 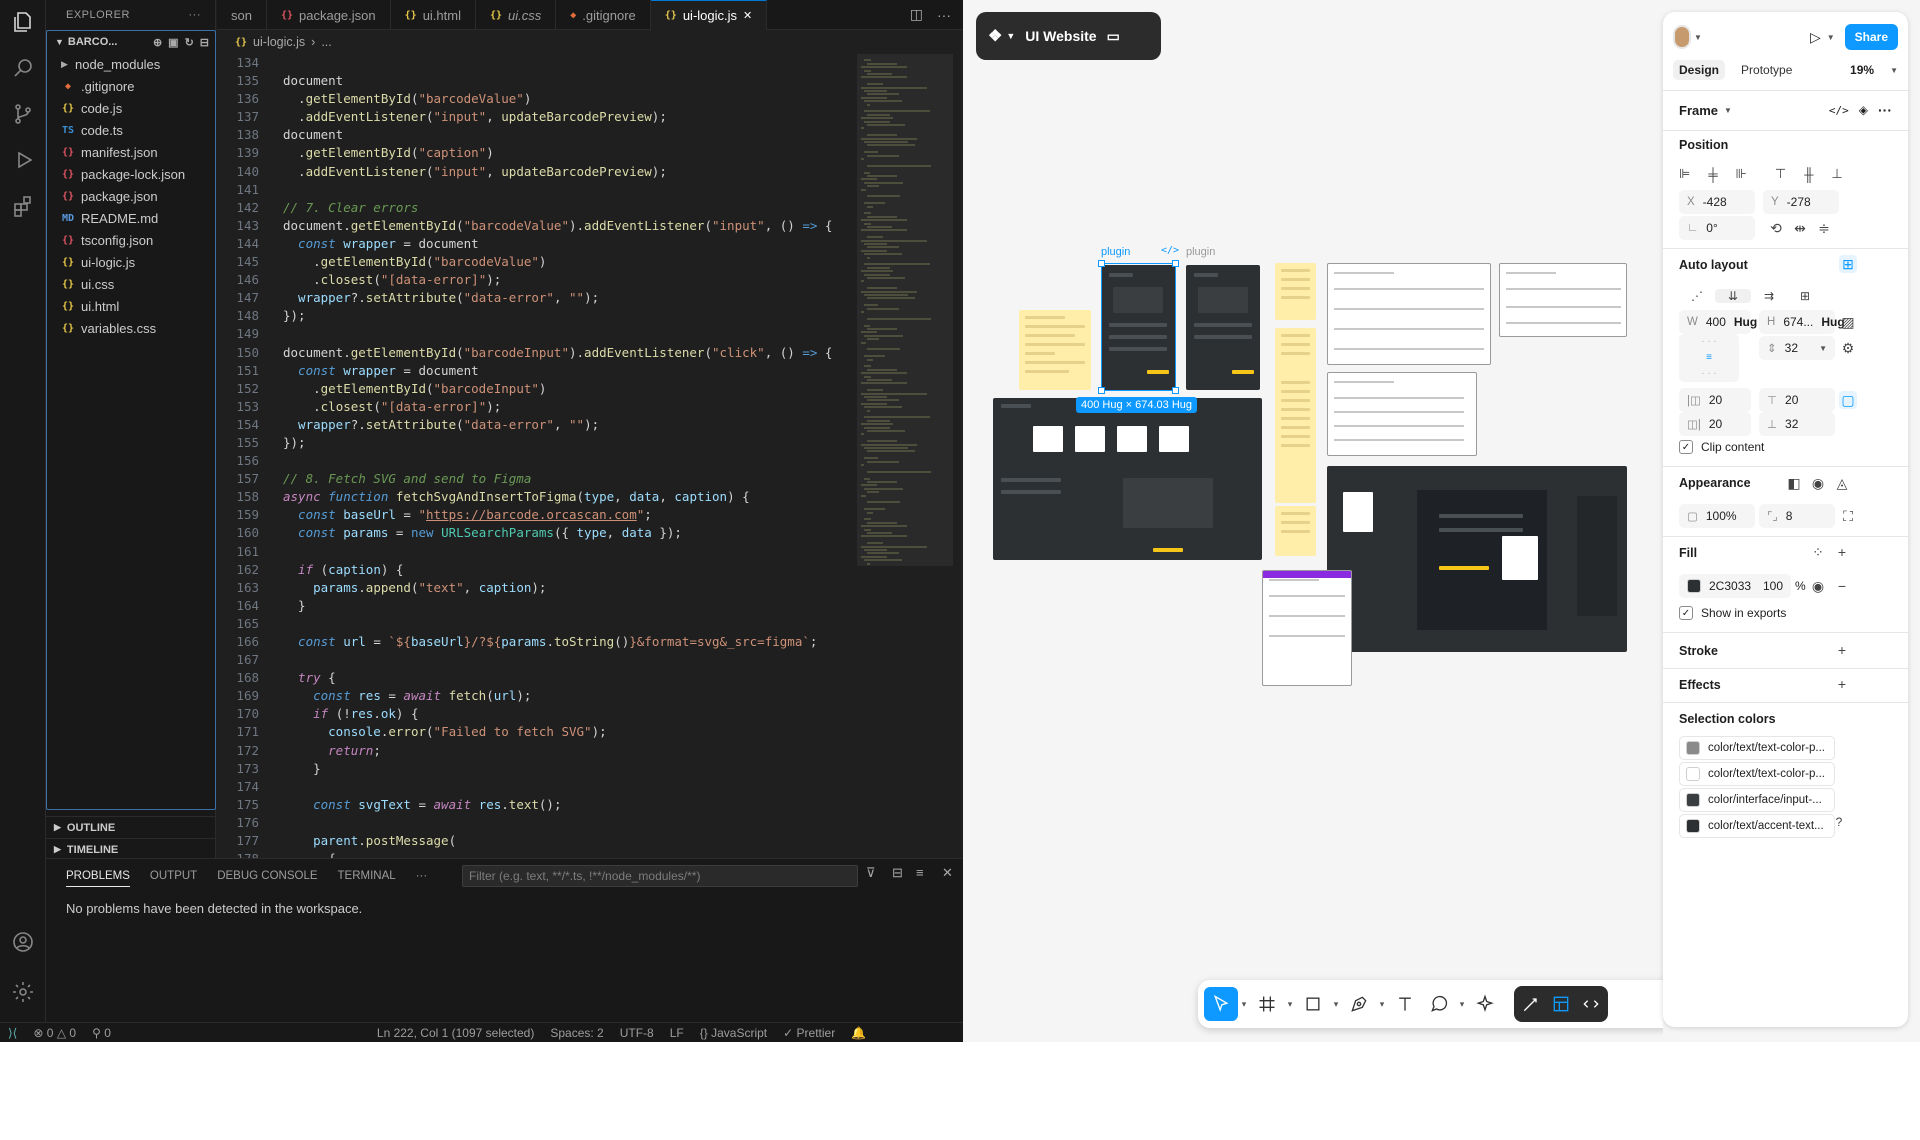 What do you see at coordinates (910, 456) in the screenshot?
I see `minimap` at bounding box center [910, 456].